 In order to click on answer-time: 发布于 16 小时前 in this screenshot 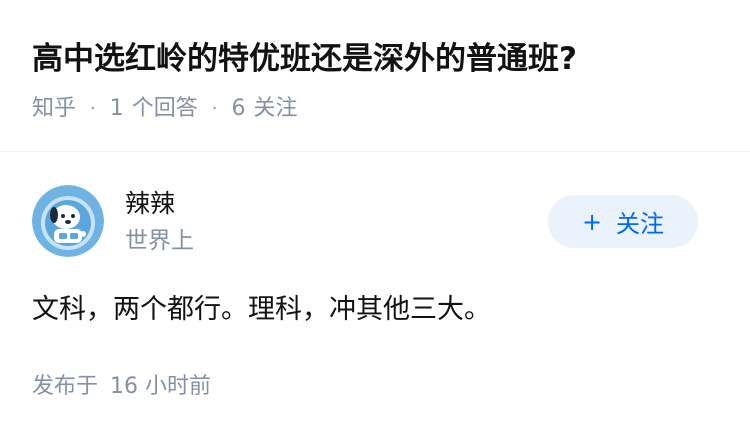, I will do `click(121, 387)`.